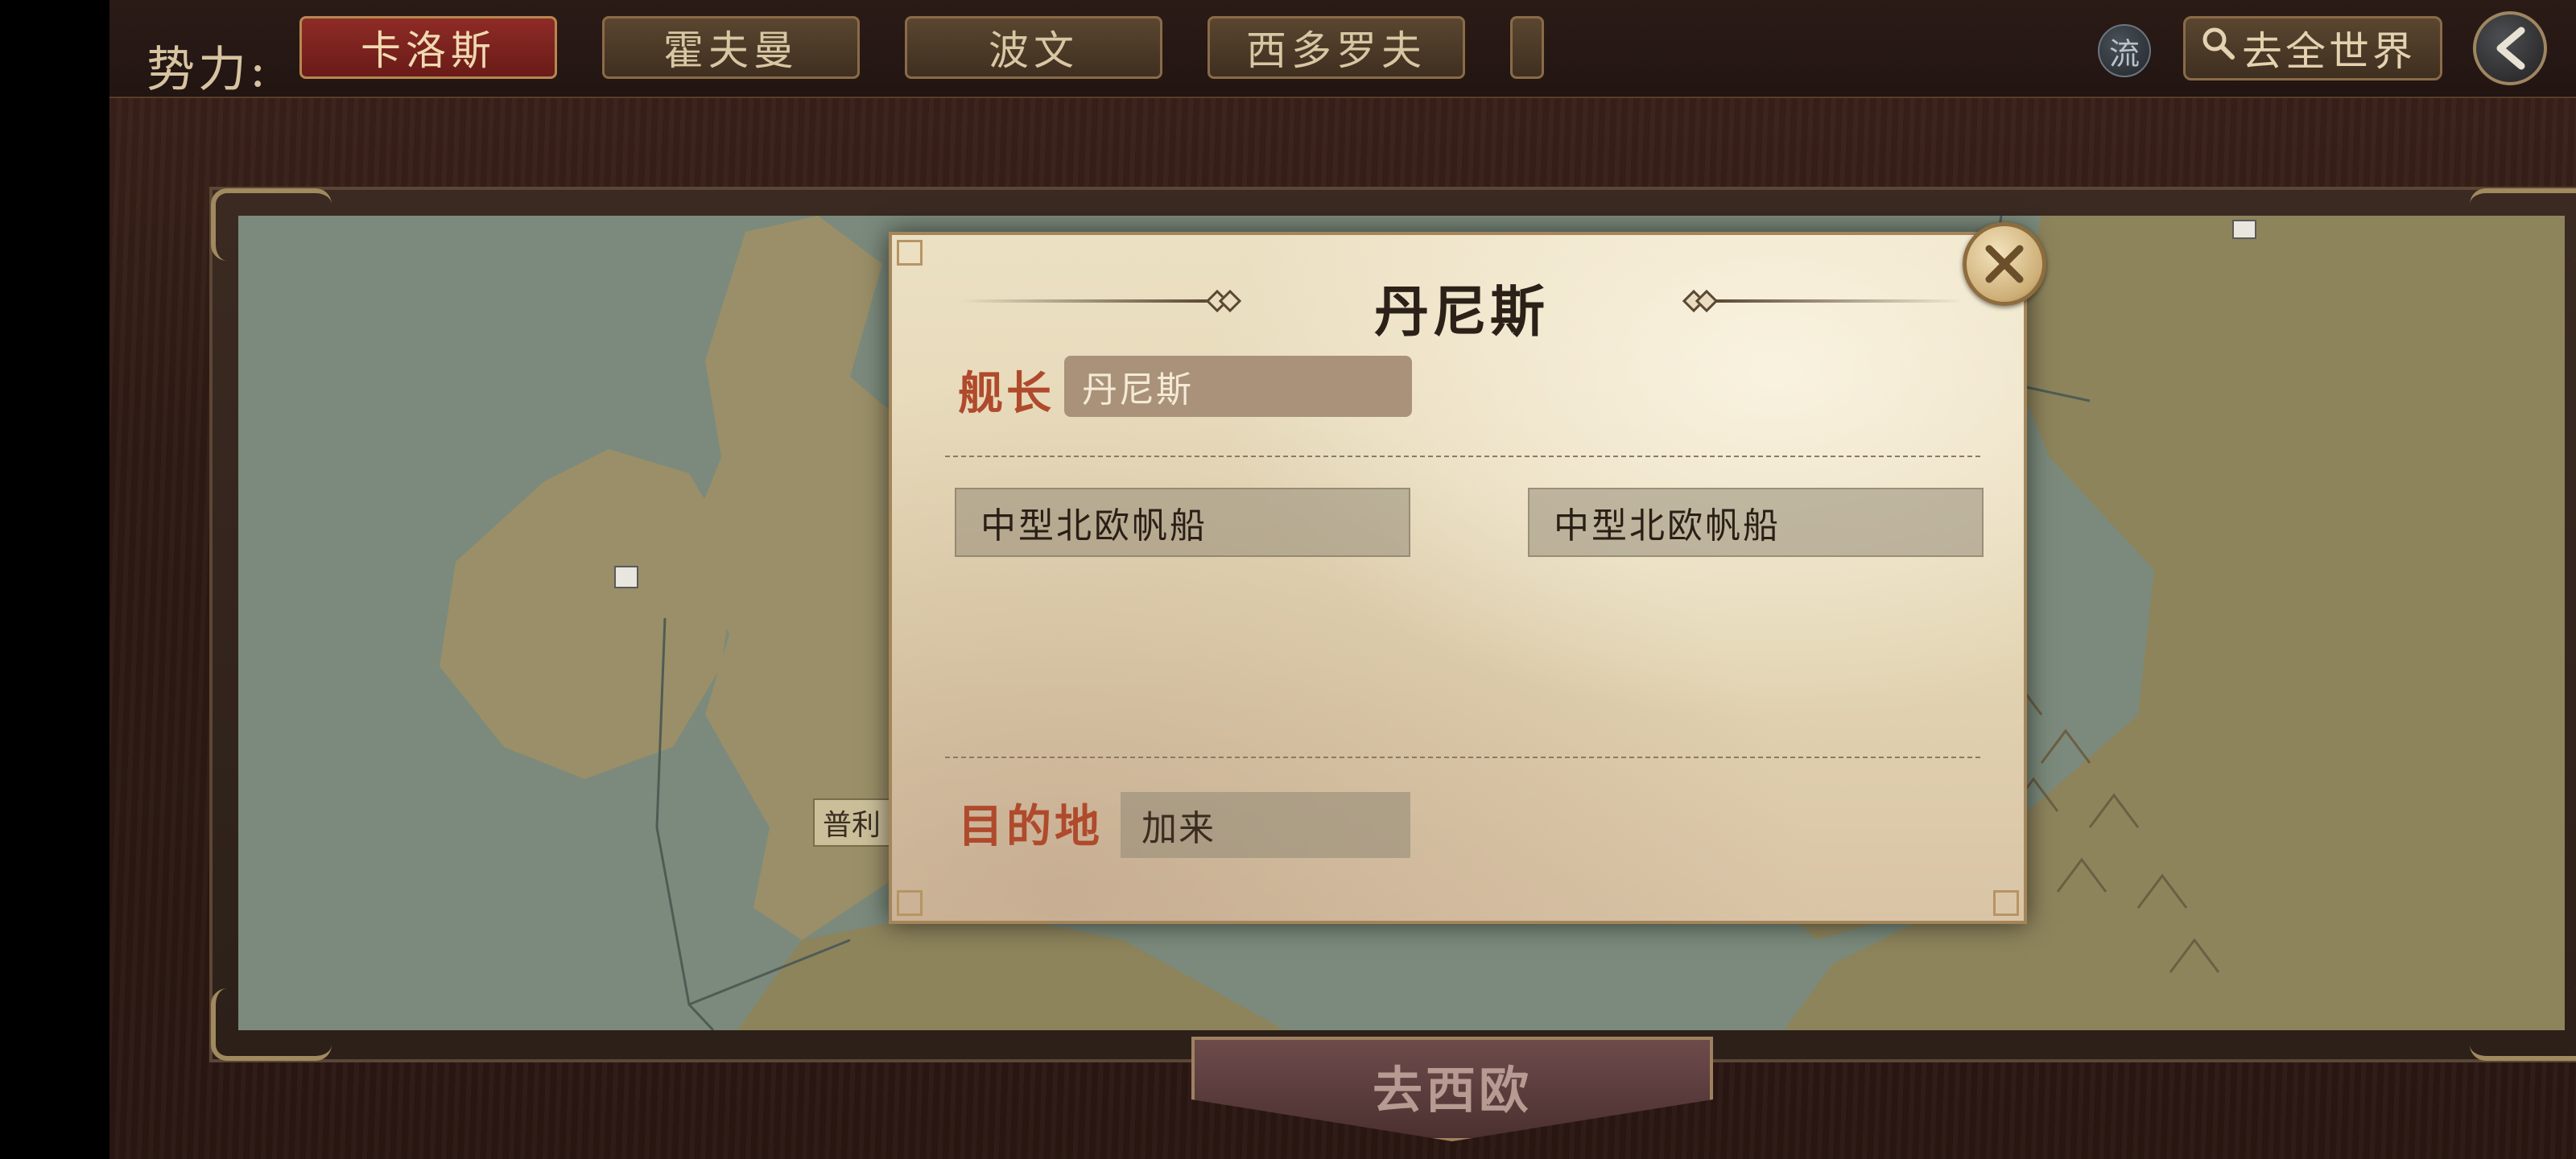  I want to click on close-icon, so click(2004, 264).